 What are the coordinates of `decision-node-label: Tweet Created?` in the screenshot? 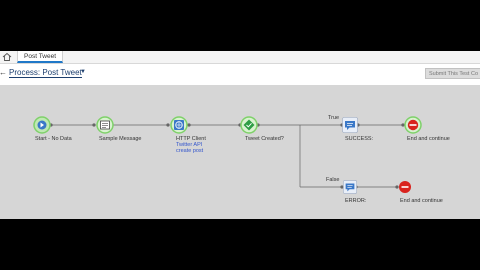 It's located at (264, 139).